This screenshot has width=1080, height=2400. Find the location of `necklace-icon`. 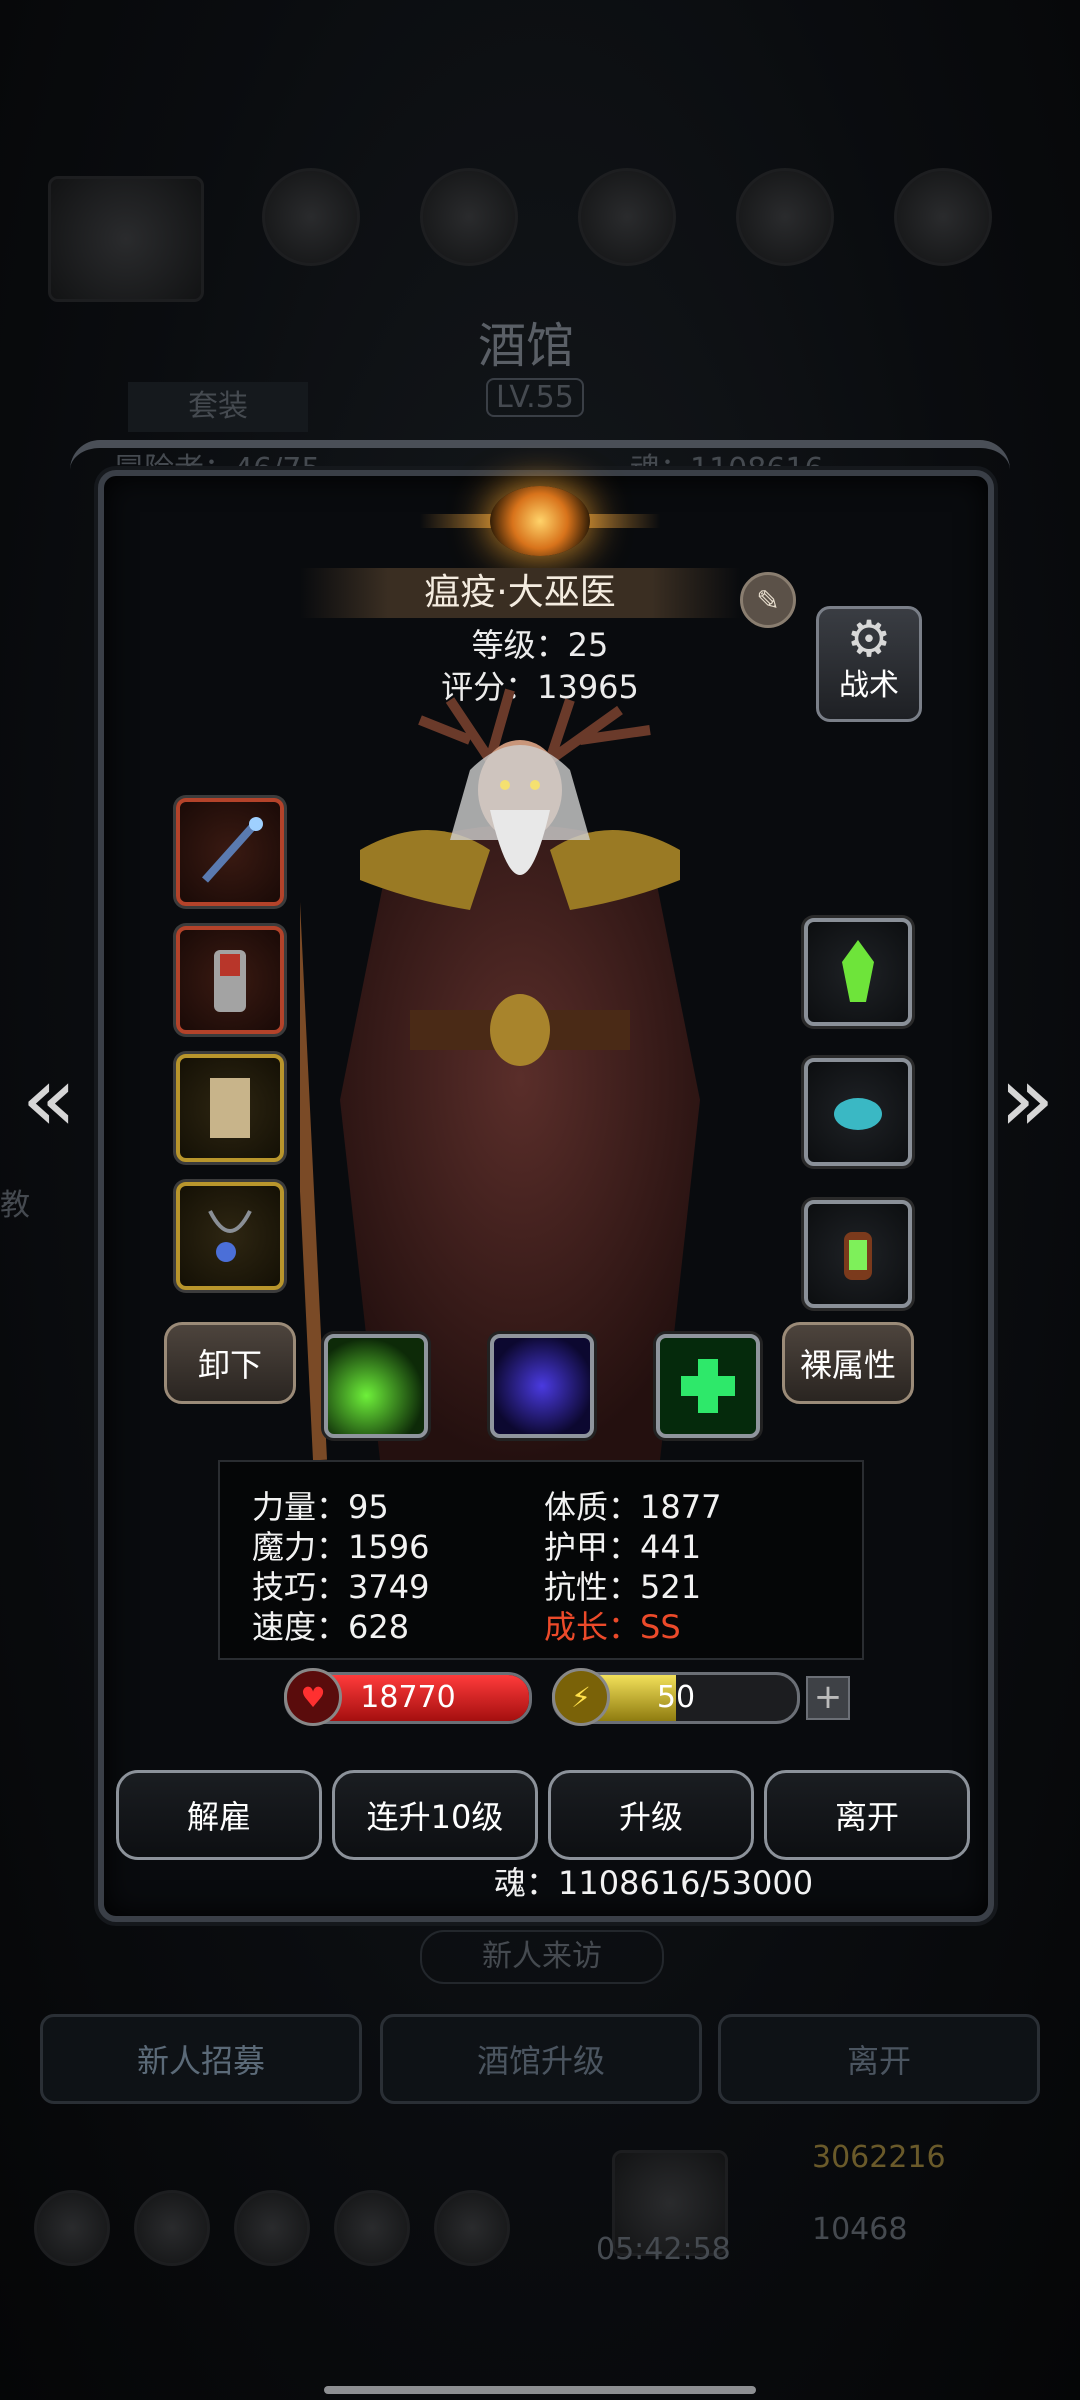

necklace-icon is located at coordinates (230, 1236).